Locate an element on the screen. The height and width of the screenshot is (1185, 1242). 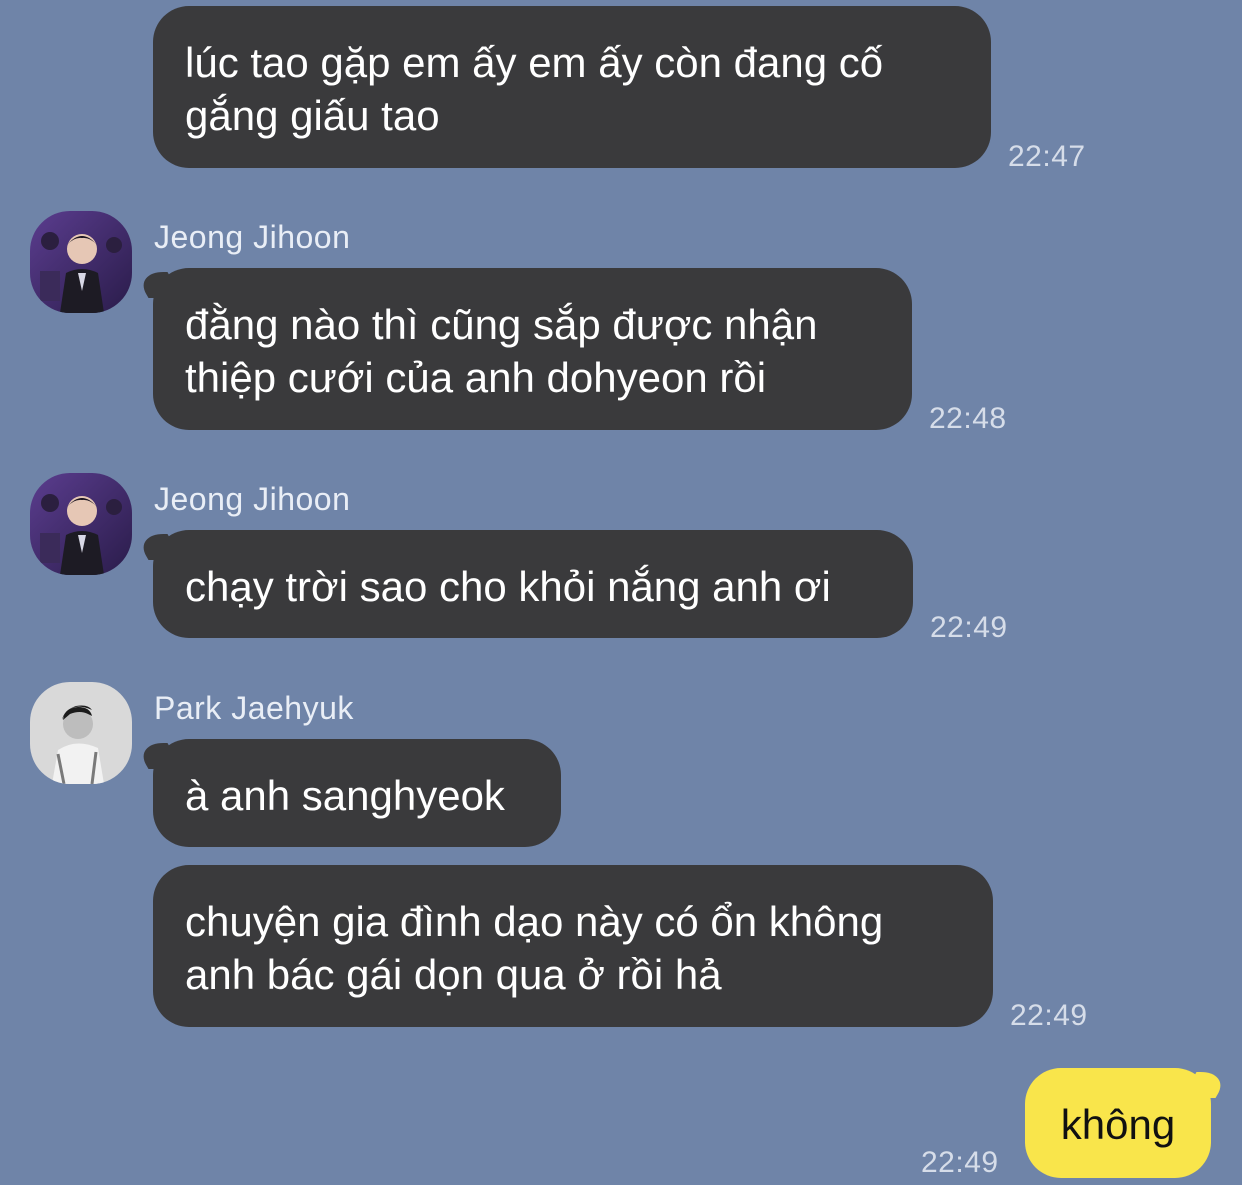
message-bubble-outgoing: không is located at coordinates (1118, 1123).